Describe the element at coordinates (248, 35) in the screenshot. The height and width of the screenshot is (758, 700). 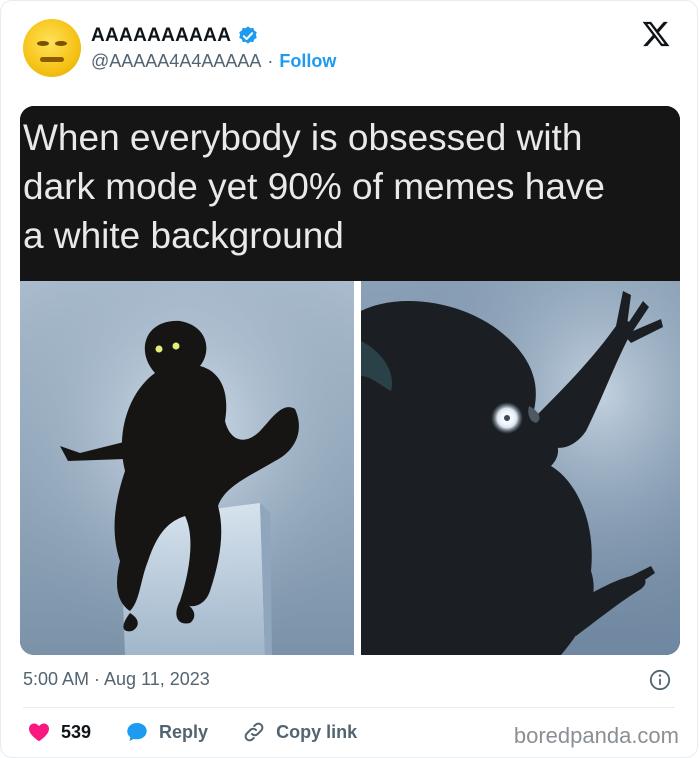
I see `verified-badge-icon` at that location.